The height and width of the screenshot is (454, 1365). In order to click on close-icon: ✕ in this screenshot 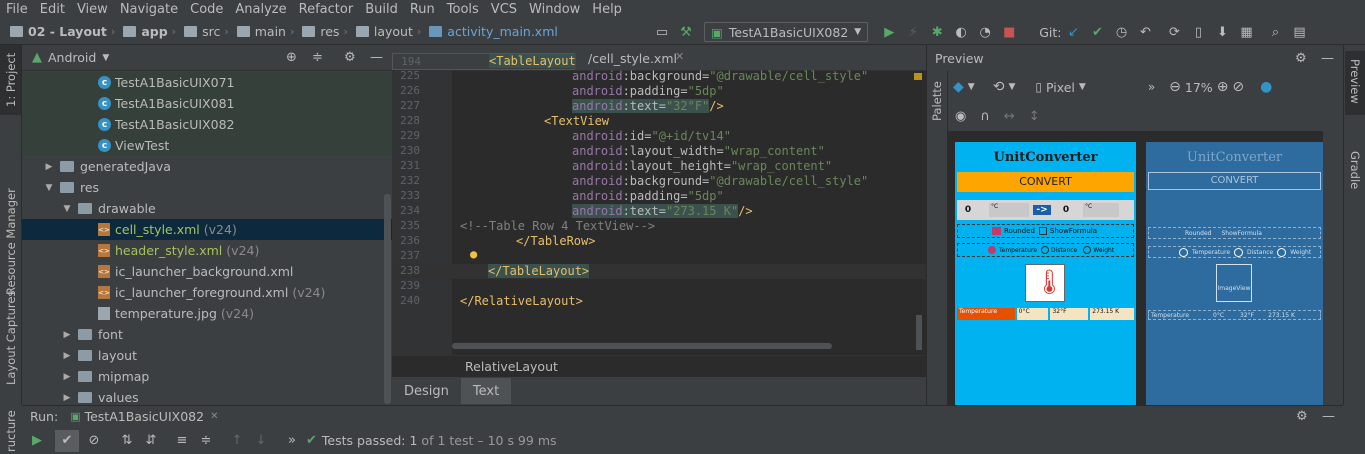, I will do `click(214, 416)`.